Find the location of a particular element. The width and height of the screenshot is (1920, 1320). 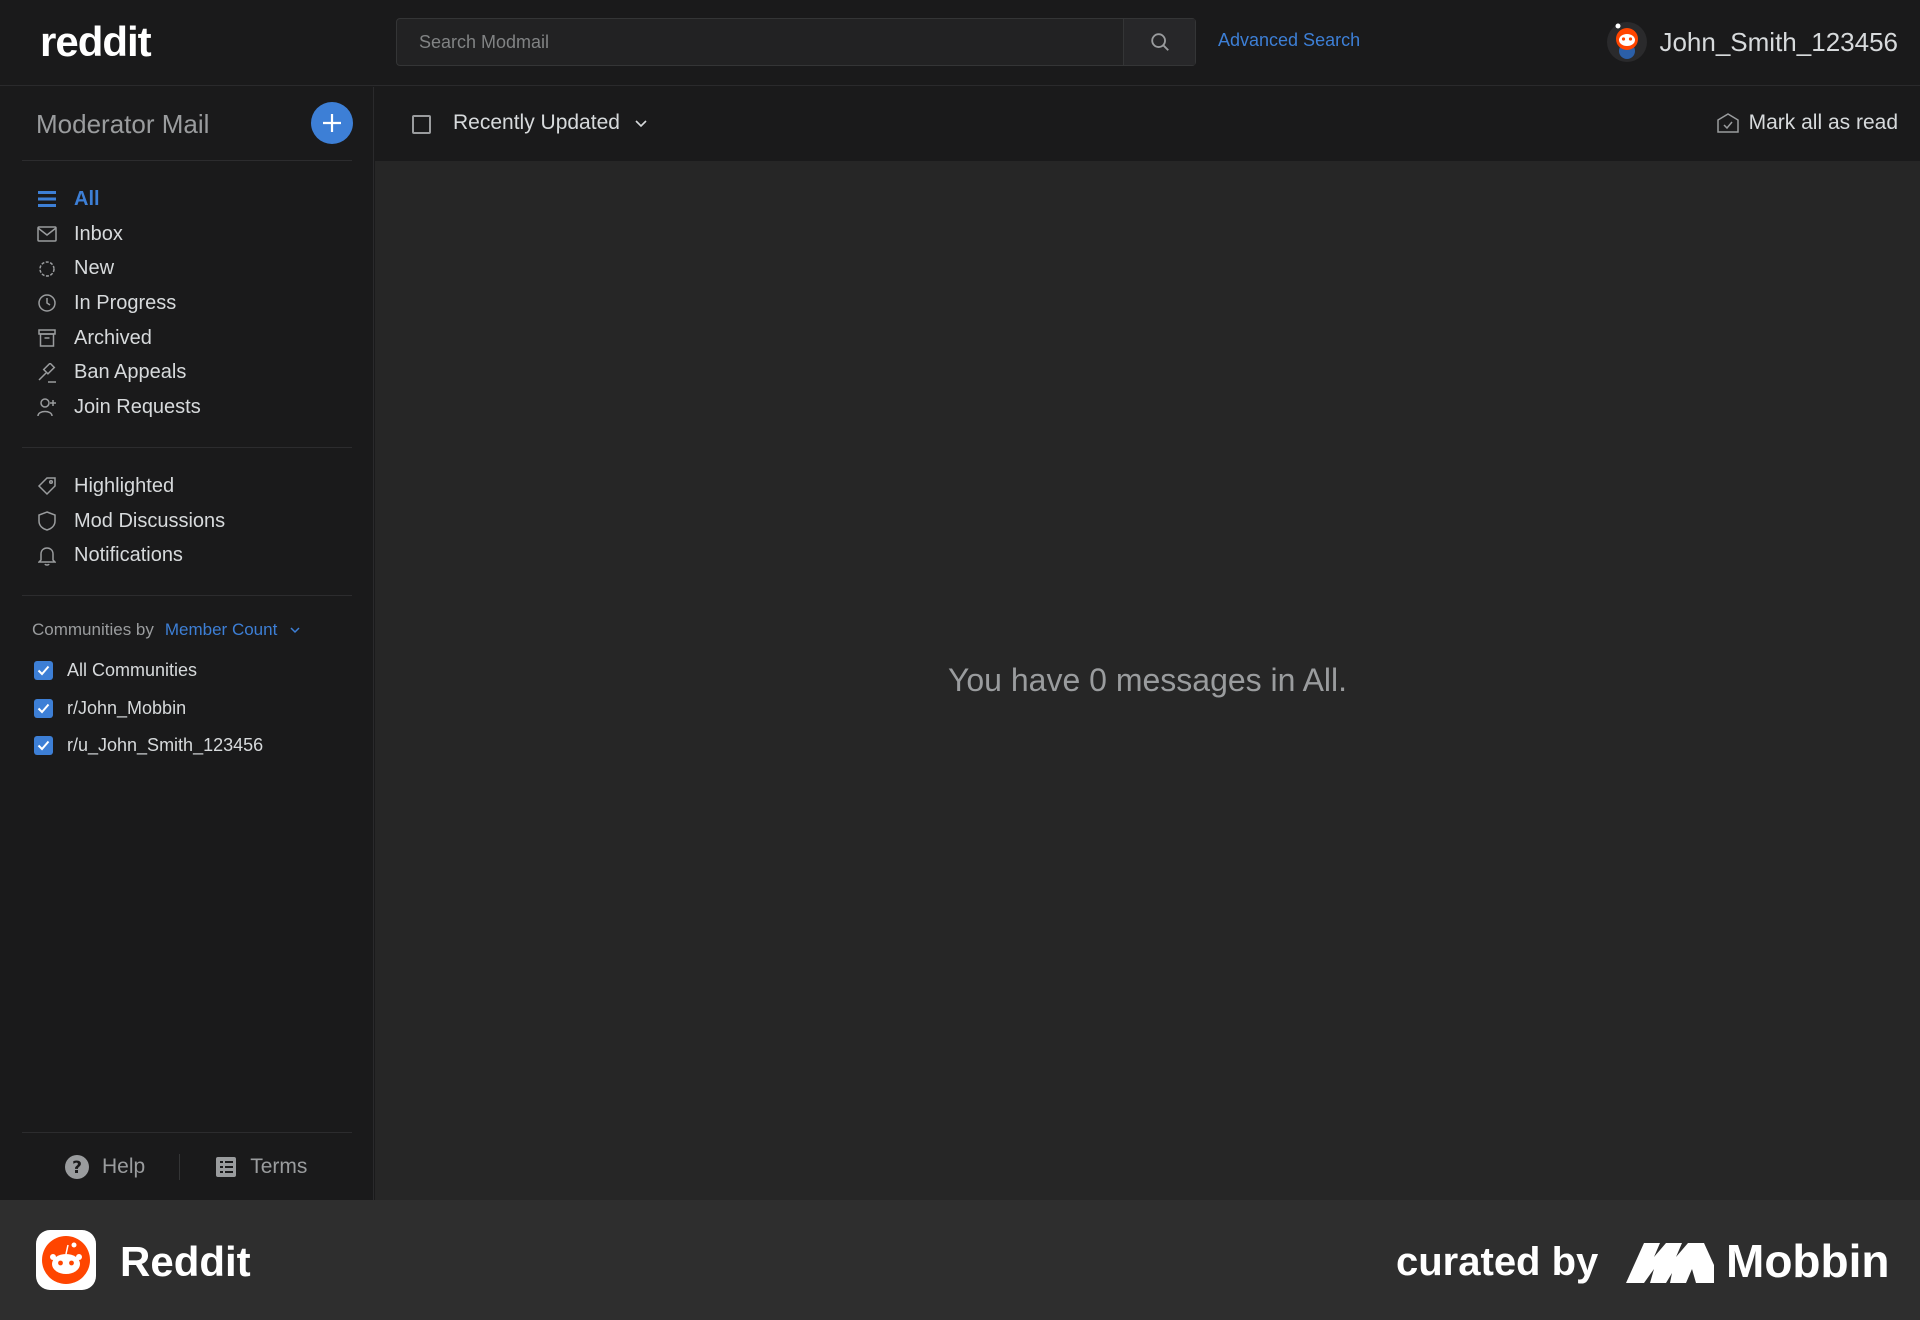

communities-by-label: Communities by is located at coordinates (93, 629).